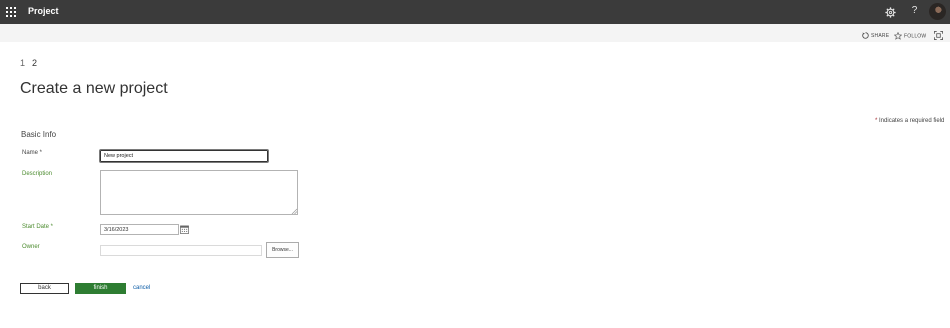 The height and width of the screenshot is (328, 950). What do you see at coordinates (876, 121) in the screenshot?
I see `required-star: *` at bounding box center [876, 121].